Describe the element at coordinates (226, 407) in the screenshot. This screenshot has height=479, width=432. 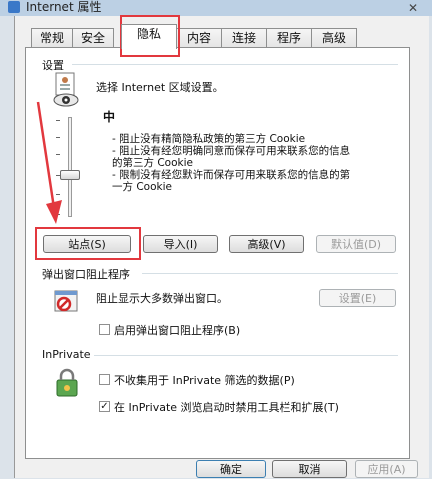
I see `inprivate-disable-toolbars-label: 在 InPrivate 浏览启动时禁用工具栏和扩展(T)` at that location.